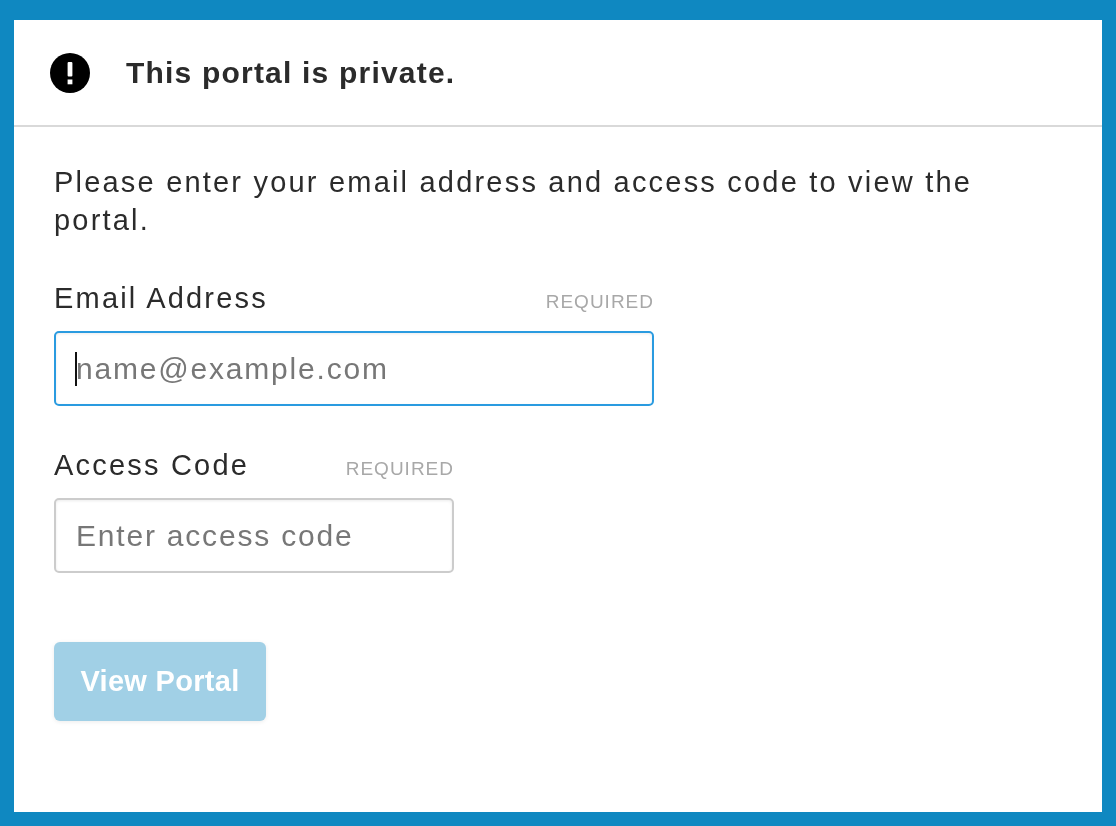 The width and height of the screenshot is (1116, 826). What do you see at coordinates (514, 201) in the screenshot?
I see `intro-text: Please enter your email address and access code to view the portal.` at bounding box center [514, 201].